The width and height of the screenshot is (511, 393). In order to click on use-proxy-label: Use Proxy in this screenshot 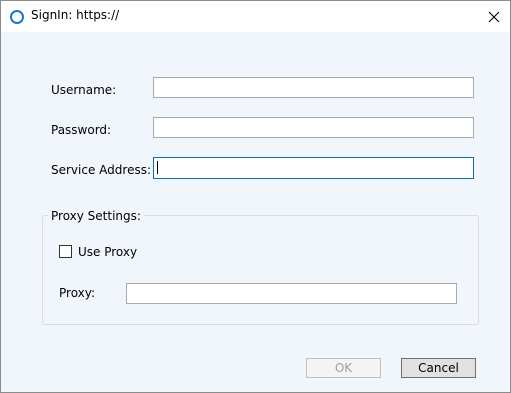, I will do `click(107, 252)`.